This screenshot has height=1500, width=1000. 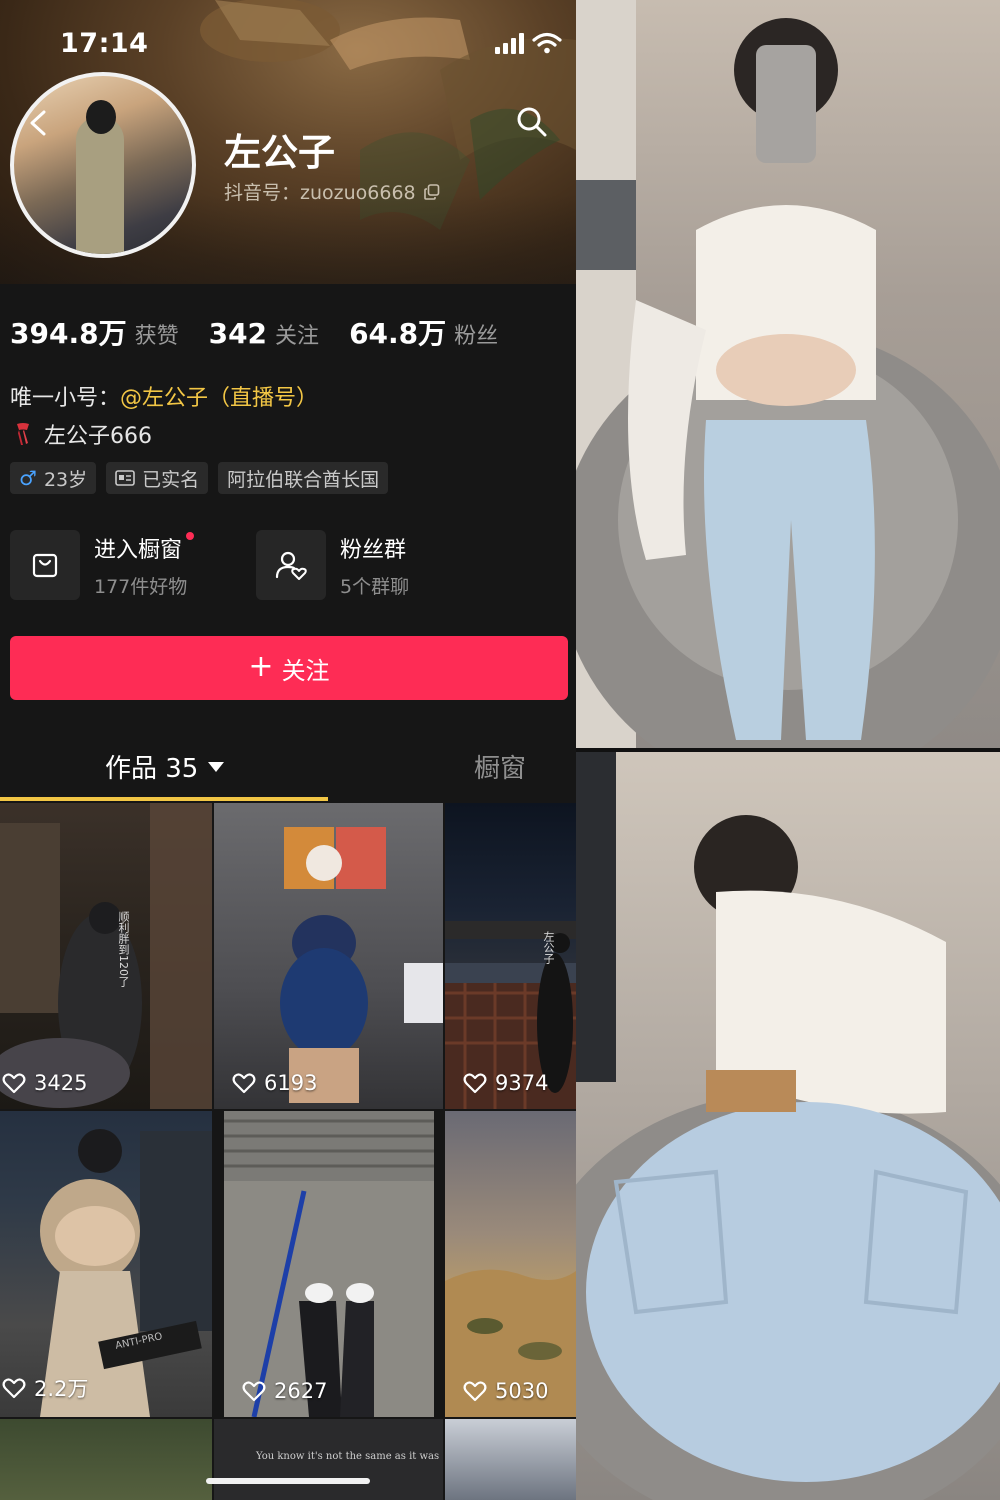 I want to click on status-time: 17:14, so click(x=104, y=43).